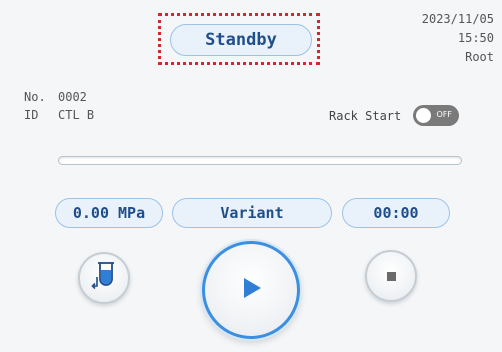  Describe the element at coordinates (76, 115) in the screenshot. I see `sample-id-value: CTL B` at that location.